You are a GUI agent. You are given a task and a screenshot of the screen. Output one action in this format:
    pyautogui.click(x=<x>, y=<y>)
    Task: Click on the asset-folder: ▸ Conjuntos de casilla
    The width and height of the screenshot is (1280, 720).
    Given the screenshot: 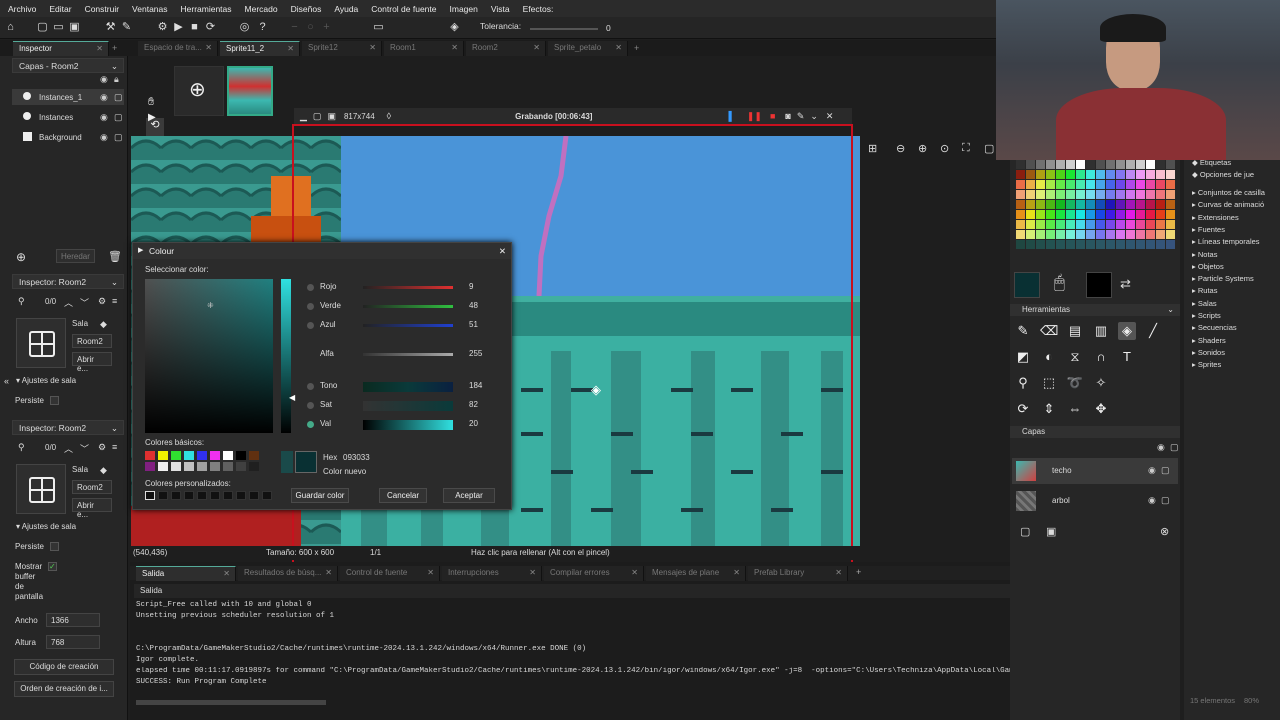 What is the action you would take?
    pyautogui.click(x=1228, y=192)
    